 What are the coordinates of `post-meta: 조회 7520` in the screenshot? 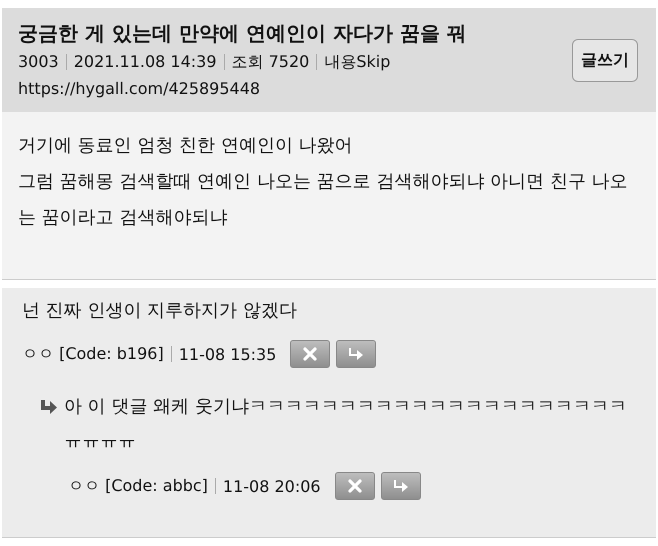 It's located at (271, 62).